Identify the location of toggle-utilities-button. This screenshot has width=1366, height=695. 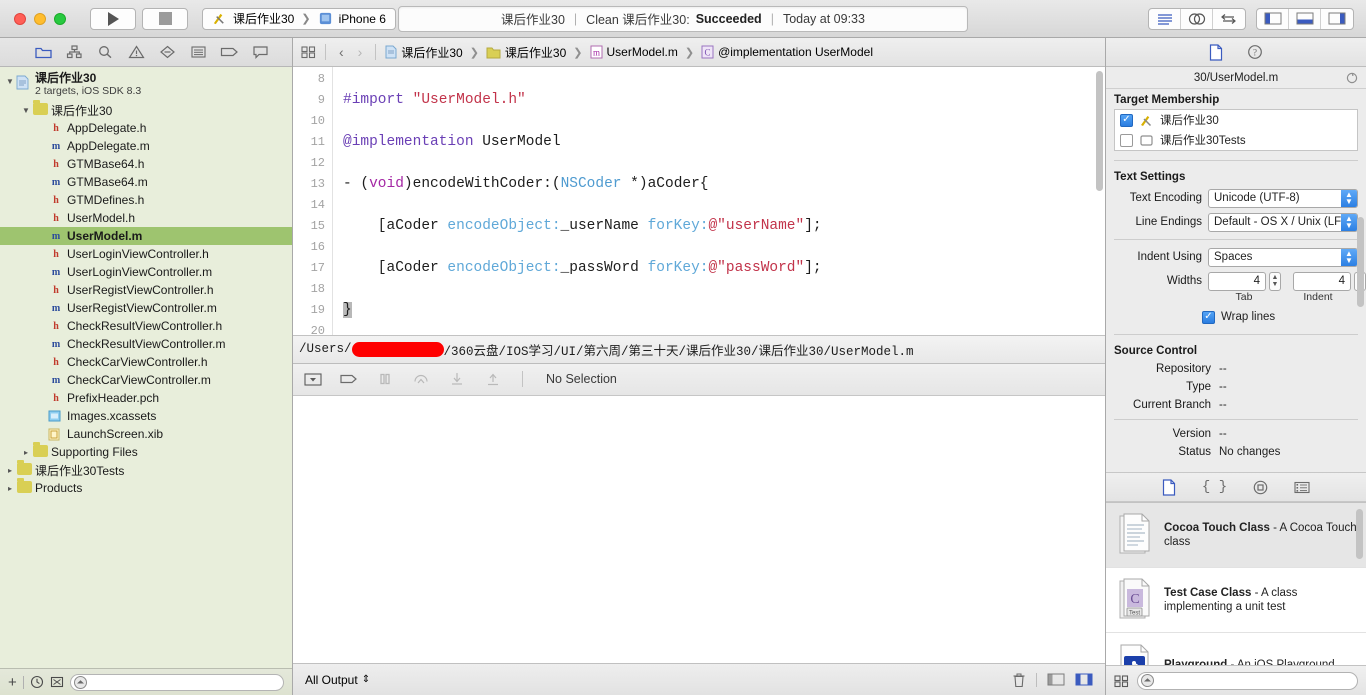
(1337, 19).